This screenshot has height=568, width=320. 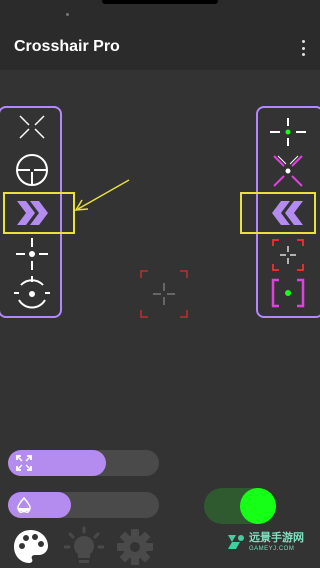 What do you see at coordinates (303, 48) in the screenshot?
I see `more-vert-icon` at bounding box center [303, 48].